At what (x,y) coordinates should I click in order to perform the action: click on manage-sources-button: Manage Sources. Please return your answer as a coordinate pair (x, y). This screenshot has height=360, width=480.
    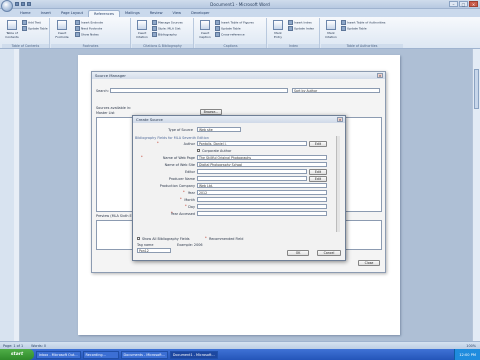
    Looking at the image, I should click on (167, 22).